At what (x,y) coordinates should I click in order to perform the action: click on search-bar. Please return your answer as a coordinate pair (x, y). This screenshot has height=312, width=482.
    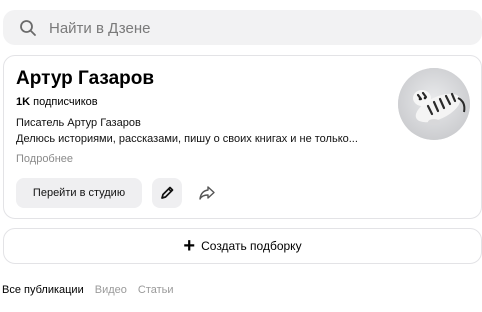
    Looking at the image, I should click on (242, 27).